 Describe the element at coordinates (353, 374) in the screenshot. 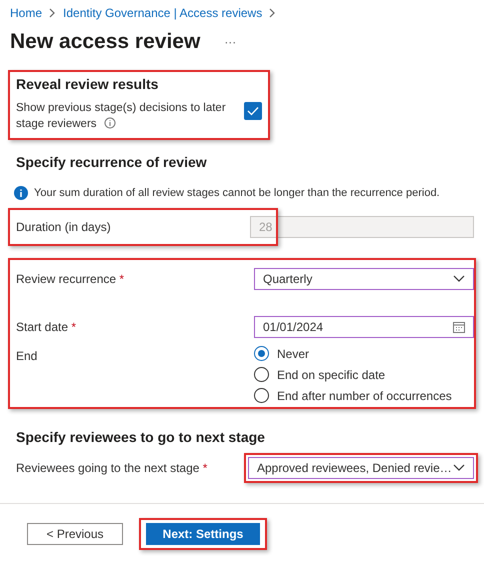

I see `radio-option: End on specific date` at that location.